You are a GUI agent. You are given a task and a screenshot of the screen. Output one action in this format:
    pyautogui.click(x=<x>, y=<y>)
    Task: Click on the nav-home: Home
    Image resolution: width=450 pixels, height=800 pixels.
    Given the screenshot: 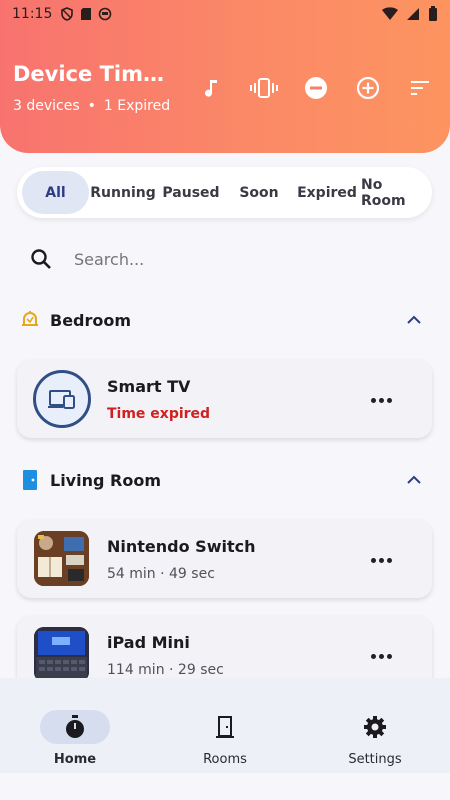 What is the action you would take?
    pyautogui.click(x=75, y=725)
    